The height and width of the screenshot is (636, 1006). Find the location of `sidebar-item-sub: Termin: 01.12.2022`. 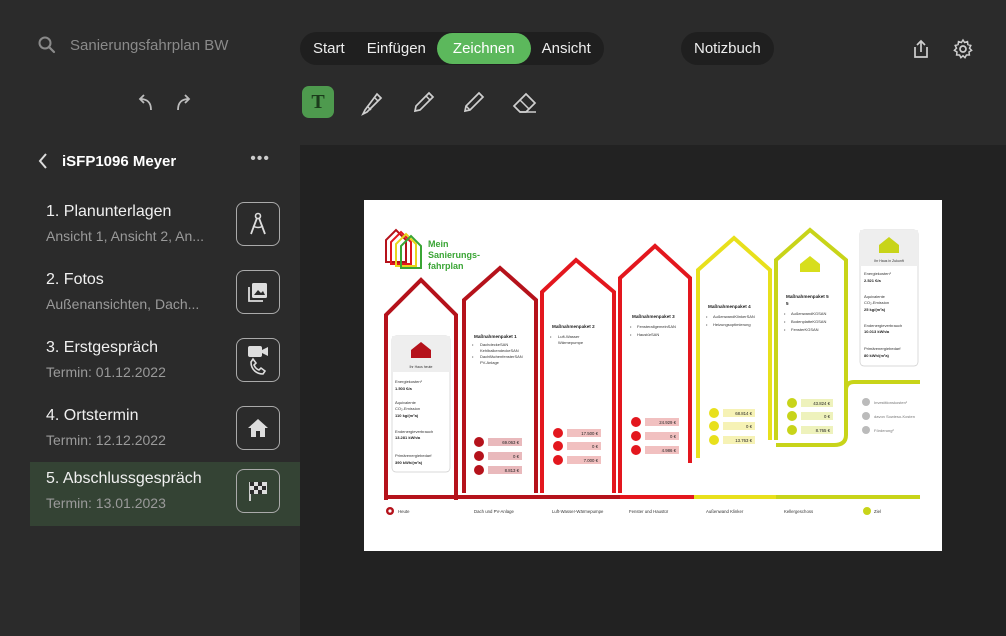

sidebar-item-sub: Termin: 01.12.2022 is located at coordinates (106, 372).